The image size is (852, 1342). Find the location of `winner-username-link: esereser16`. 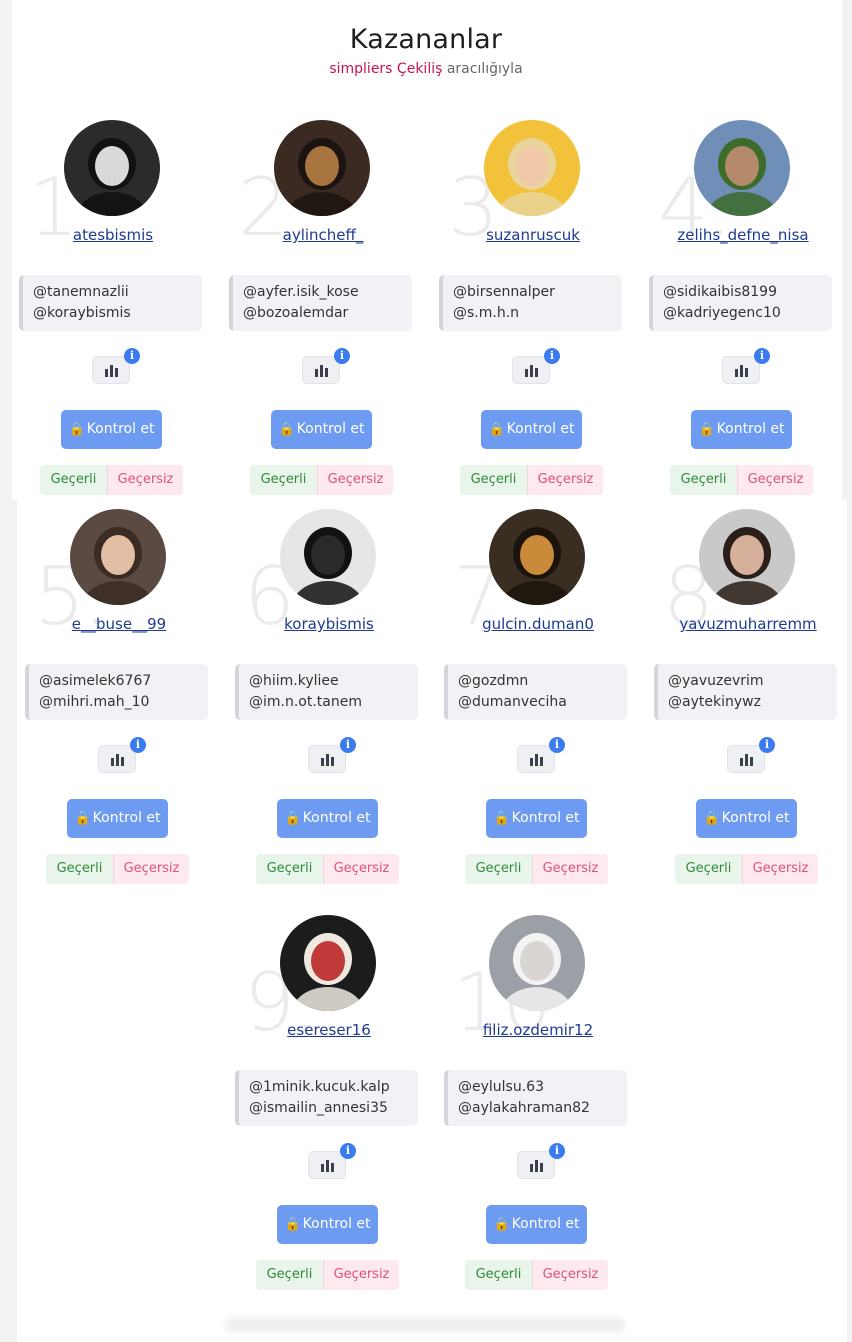

winner-username-link: esereser16 is located at coordinates (329, 1030).